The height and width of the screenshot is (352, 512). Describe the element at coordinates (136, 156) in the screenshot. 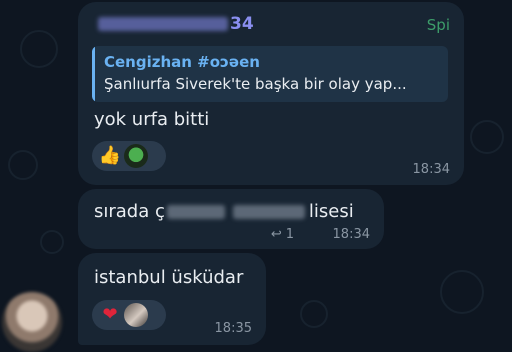

I see `frog-avatar` at that location.